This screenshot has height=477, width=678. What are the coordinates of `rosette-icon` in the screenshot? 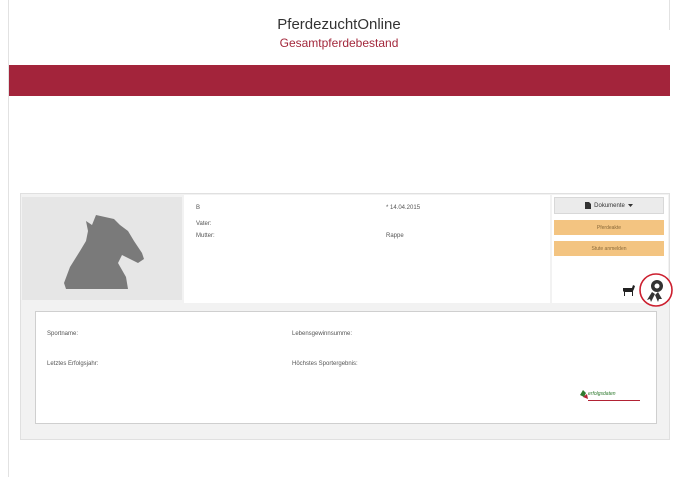 It's located at (656, 290).